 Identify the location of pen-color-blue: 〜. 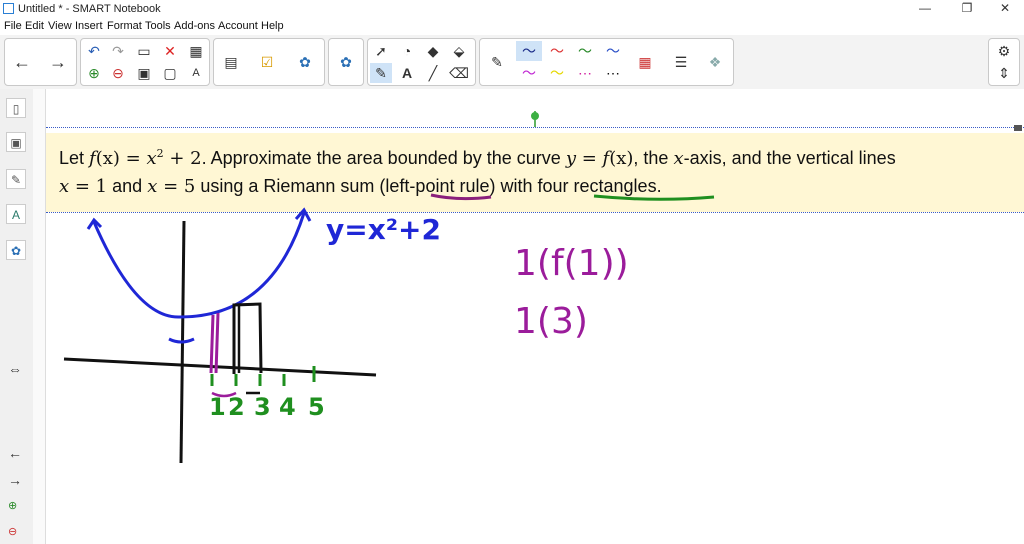
(613, 51).